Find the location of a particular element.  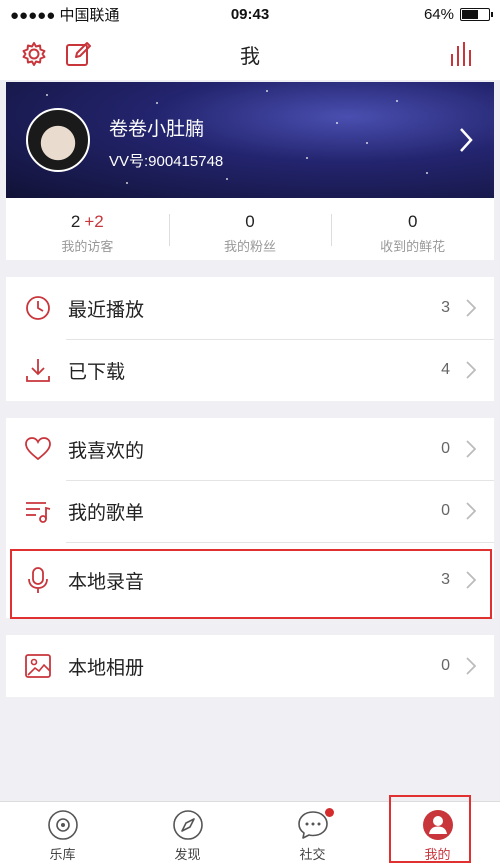

menu-item-label: 最近播放 is located at coordinates (106, 310).